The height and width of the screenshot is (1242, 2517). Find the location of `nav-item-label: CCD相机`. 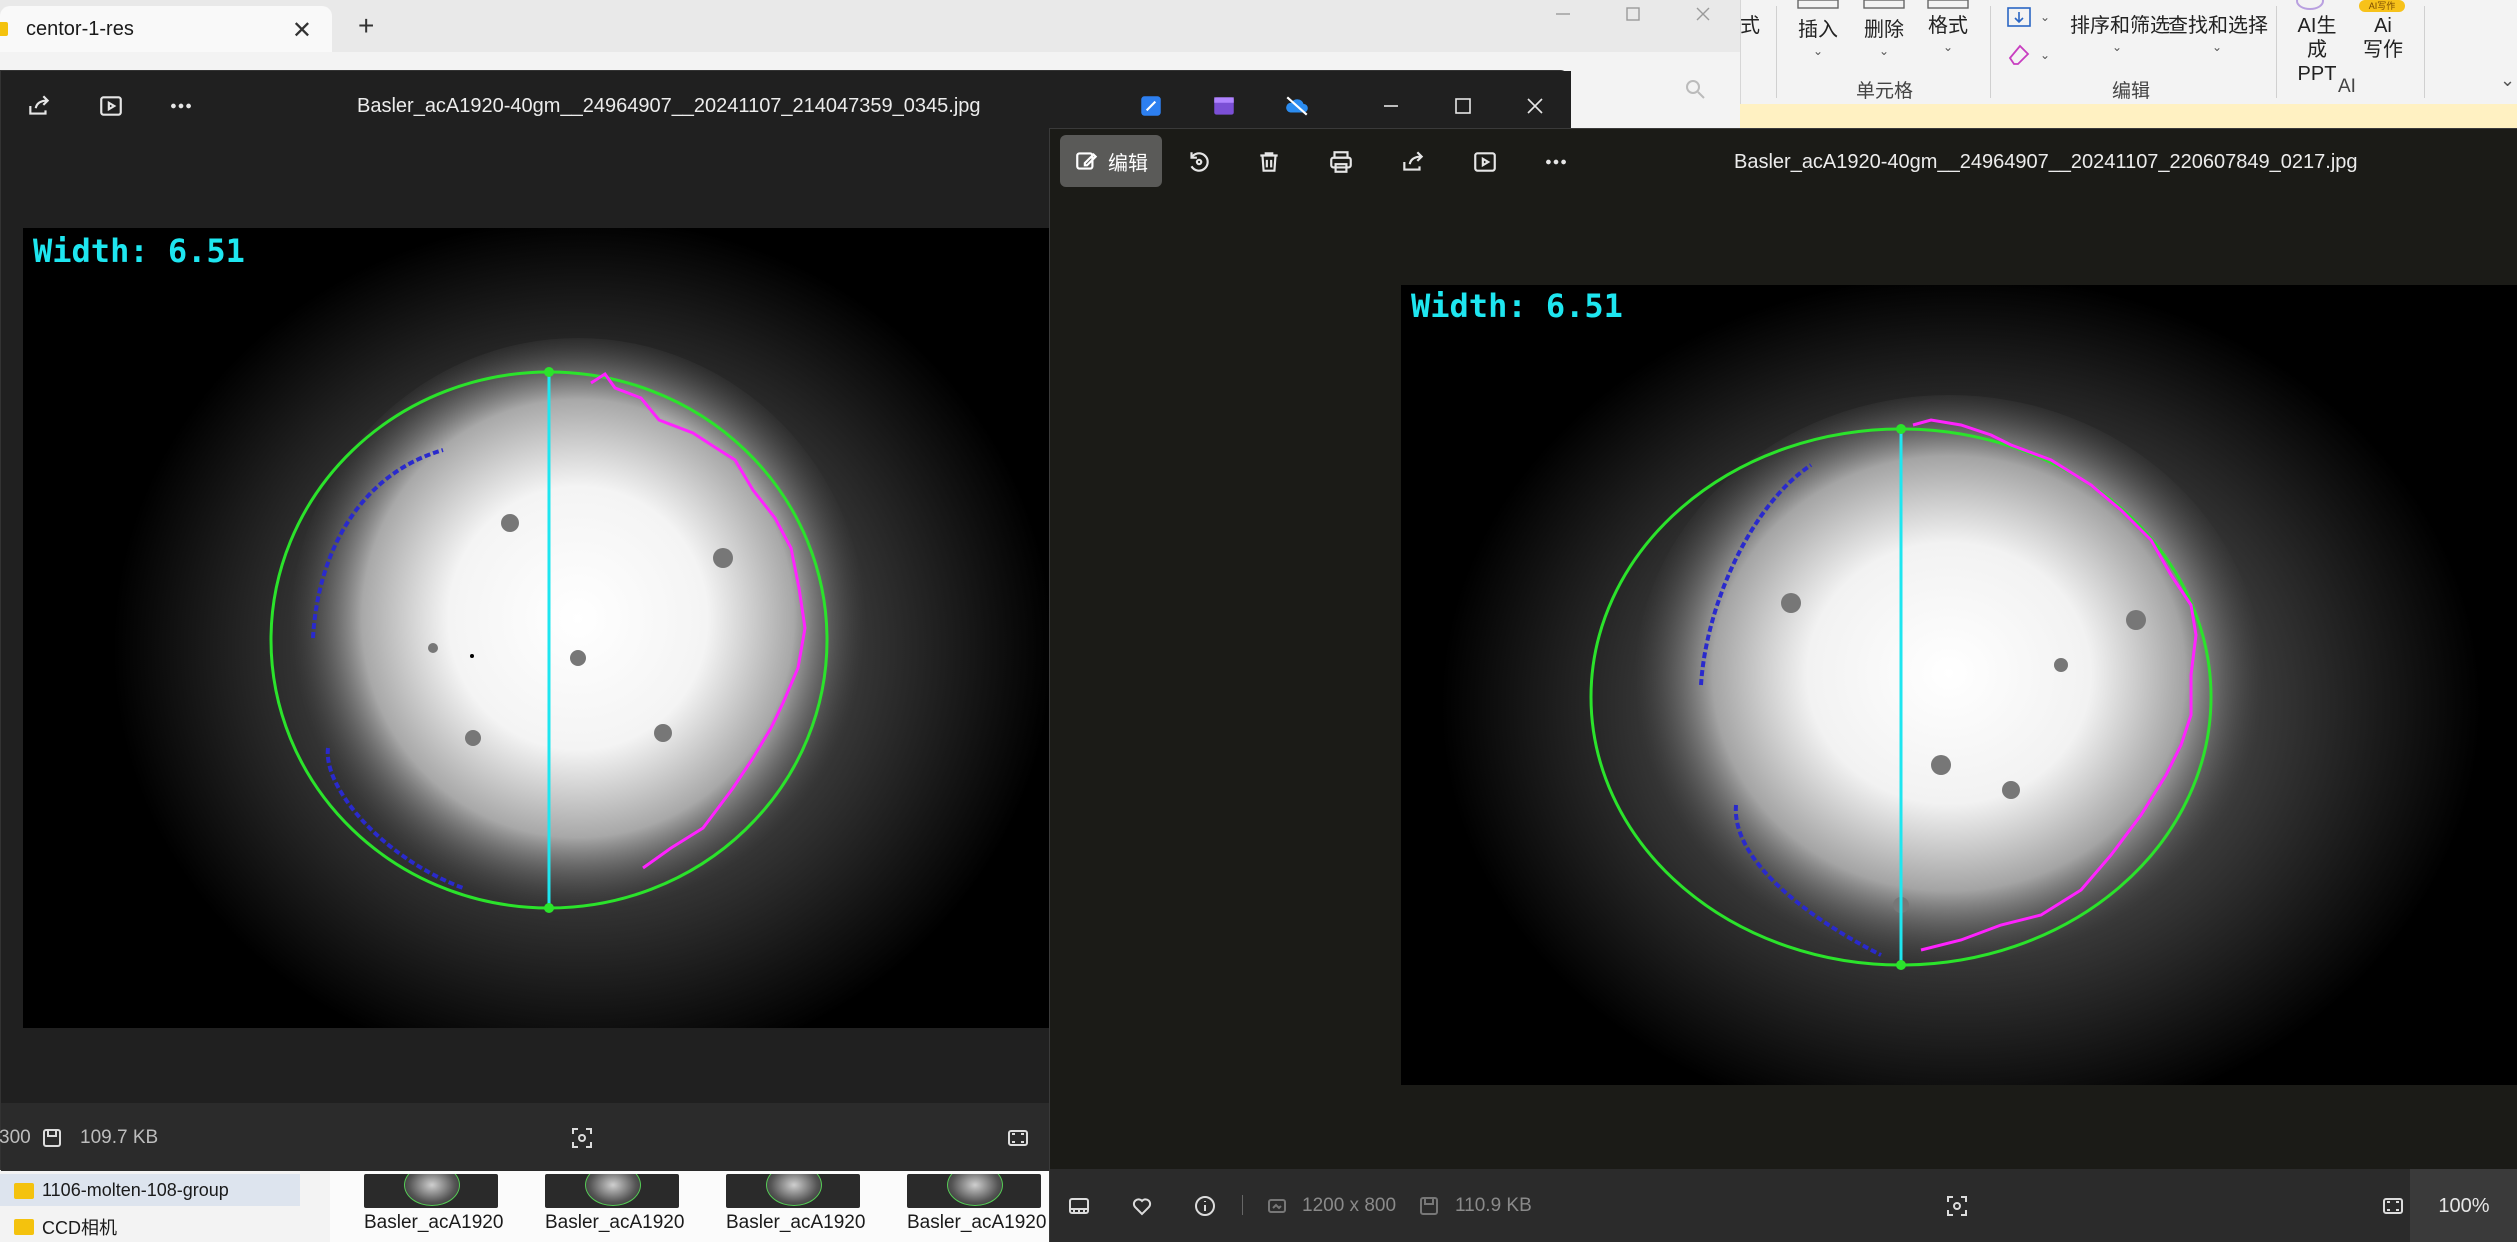

nav-item-label: CCD相机 is located at coordinates (79, 1228).